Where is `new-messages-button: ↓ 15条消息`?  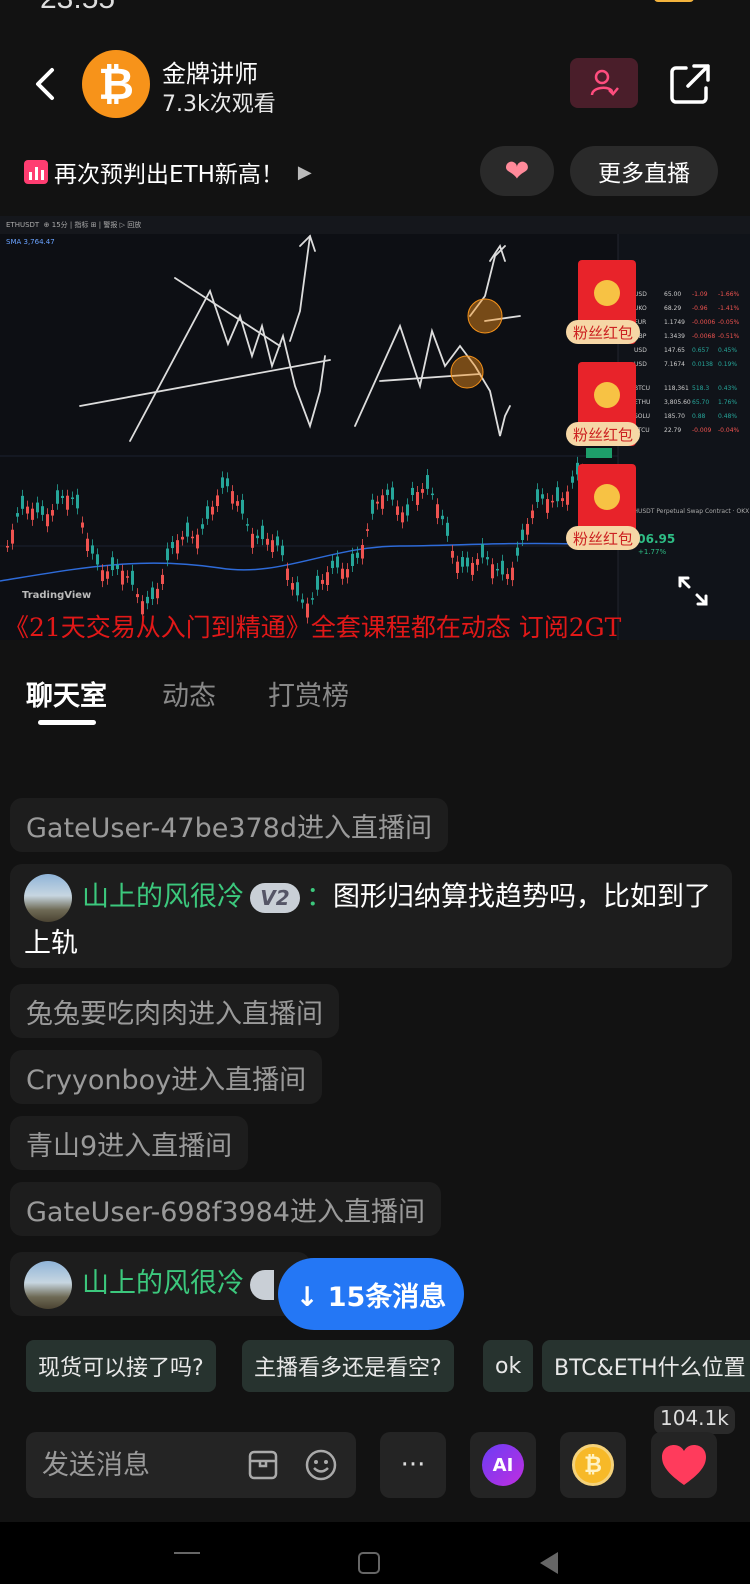
new-messages-button: ↓ 15条消息 is located at coordinates (371, 1294).